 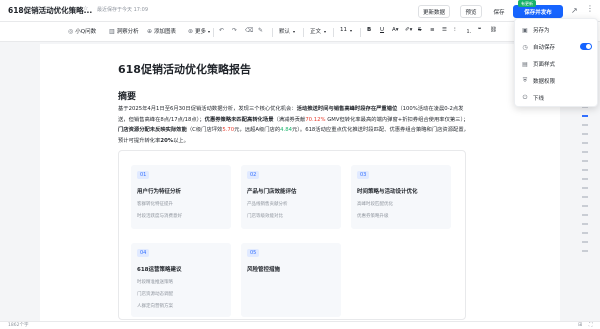 What do you see at coordinates (18, 325) in the screenshot?
I see `word-count: 1862个字` at bounding box center [18, 325].